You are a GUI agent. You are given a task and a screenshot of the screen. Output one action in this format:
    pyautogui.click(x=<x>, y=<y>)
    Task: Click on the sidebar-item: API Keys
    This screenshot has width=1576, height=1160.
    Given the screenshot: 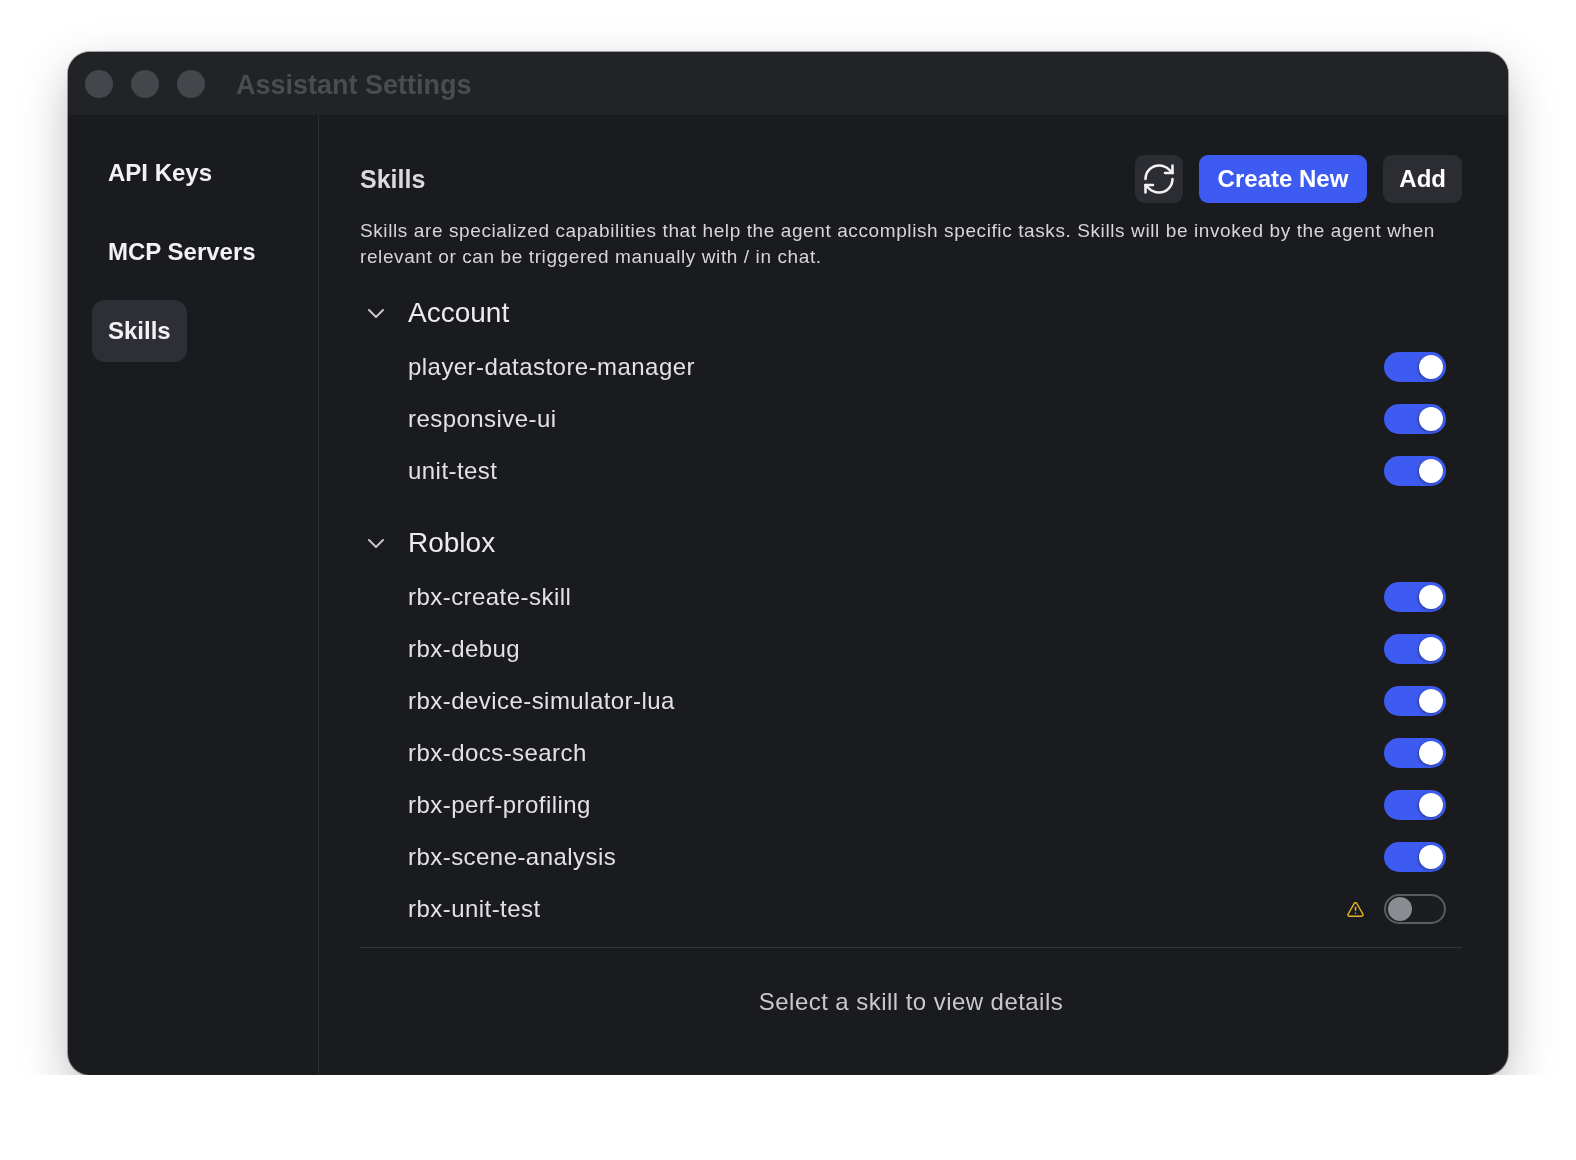 What is the action you would take?
    pyautogui.click(x=160, y=173)
    